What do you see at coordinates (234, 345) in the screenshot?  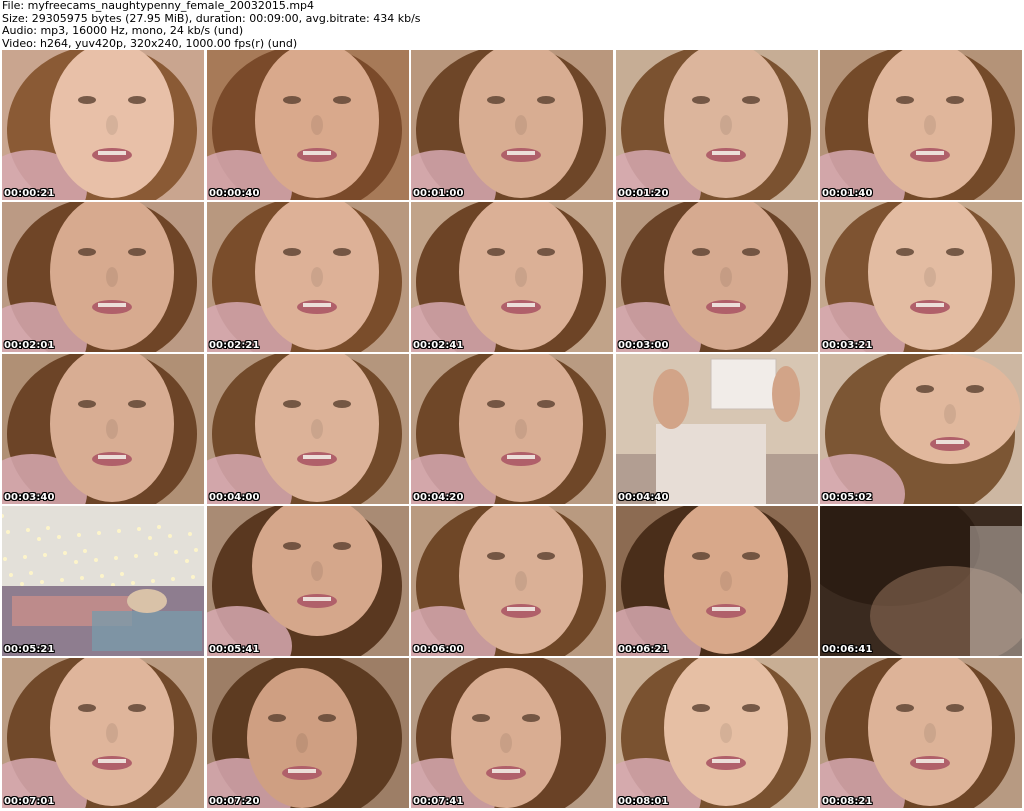 I see `timestamp-label: 00:02:21` at bounding box center [234, 345].